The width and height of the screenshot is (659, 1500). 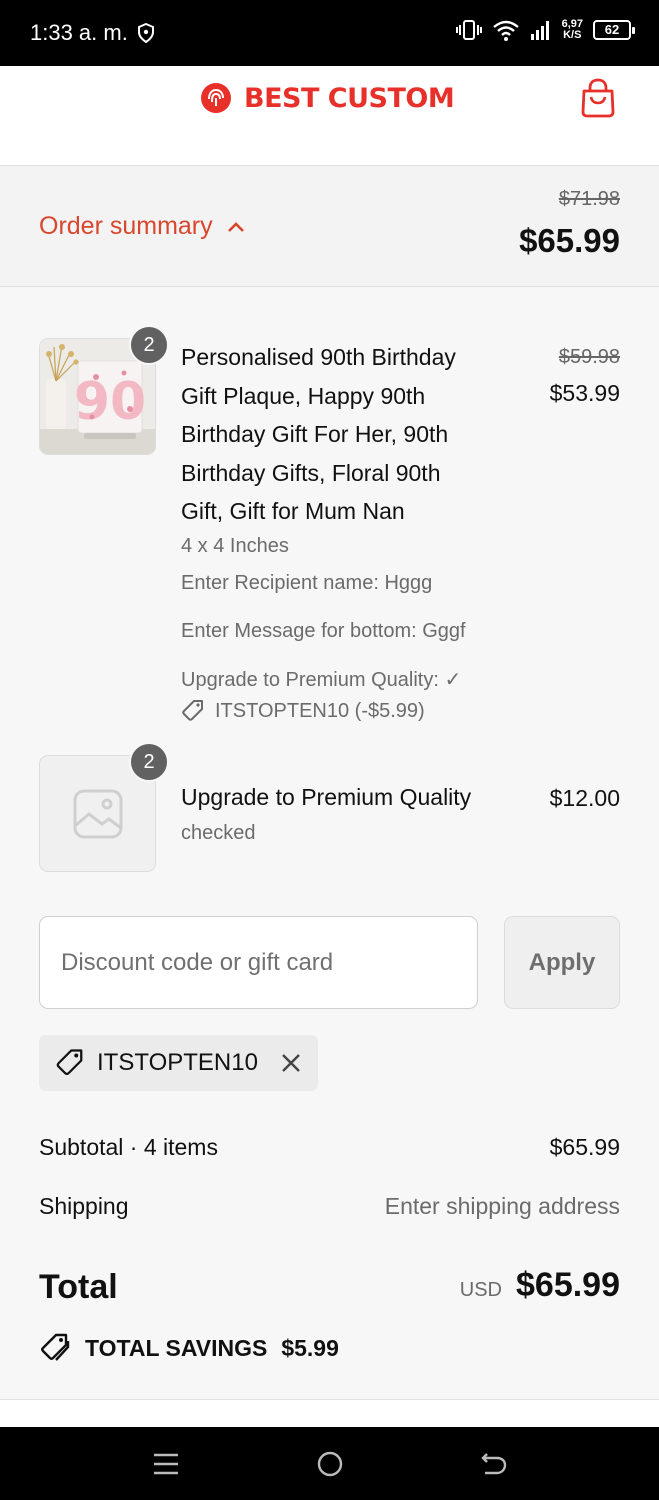 I want to click on product-title-line: Birthday Gift For Her, 90th, so click(x=315, y=434).